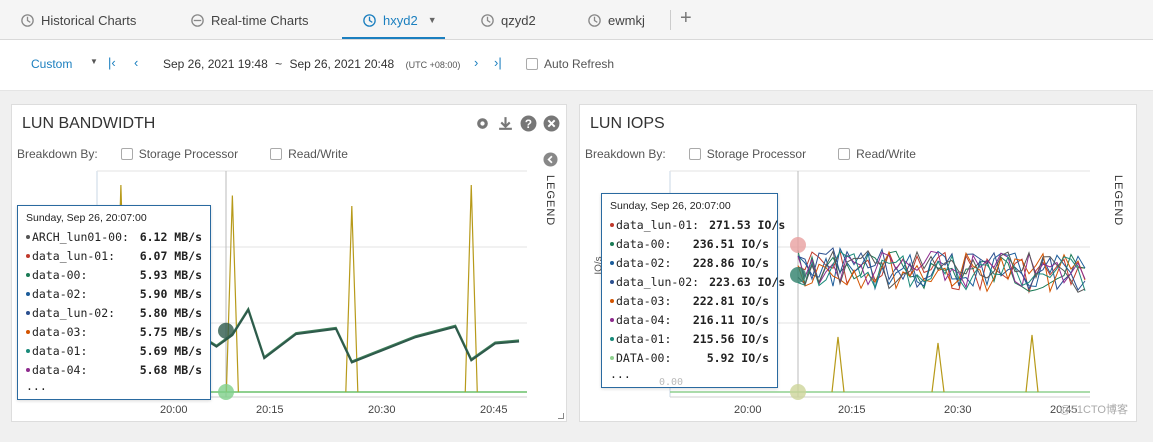 The width and height of the screenshot is (1153, 442). I want to click on series-name: data-02:, so click(60, 293).